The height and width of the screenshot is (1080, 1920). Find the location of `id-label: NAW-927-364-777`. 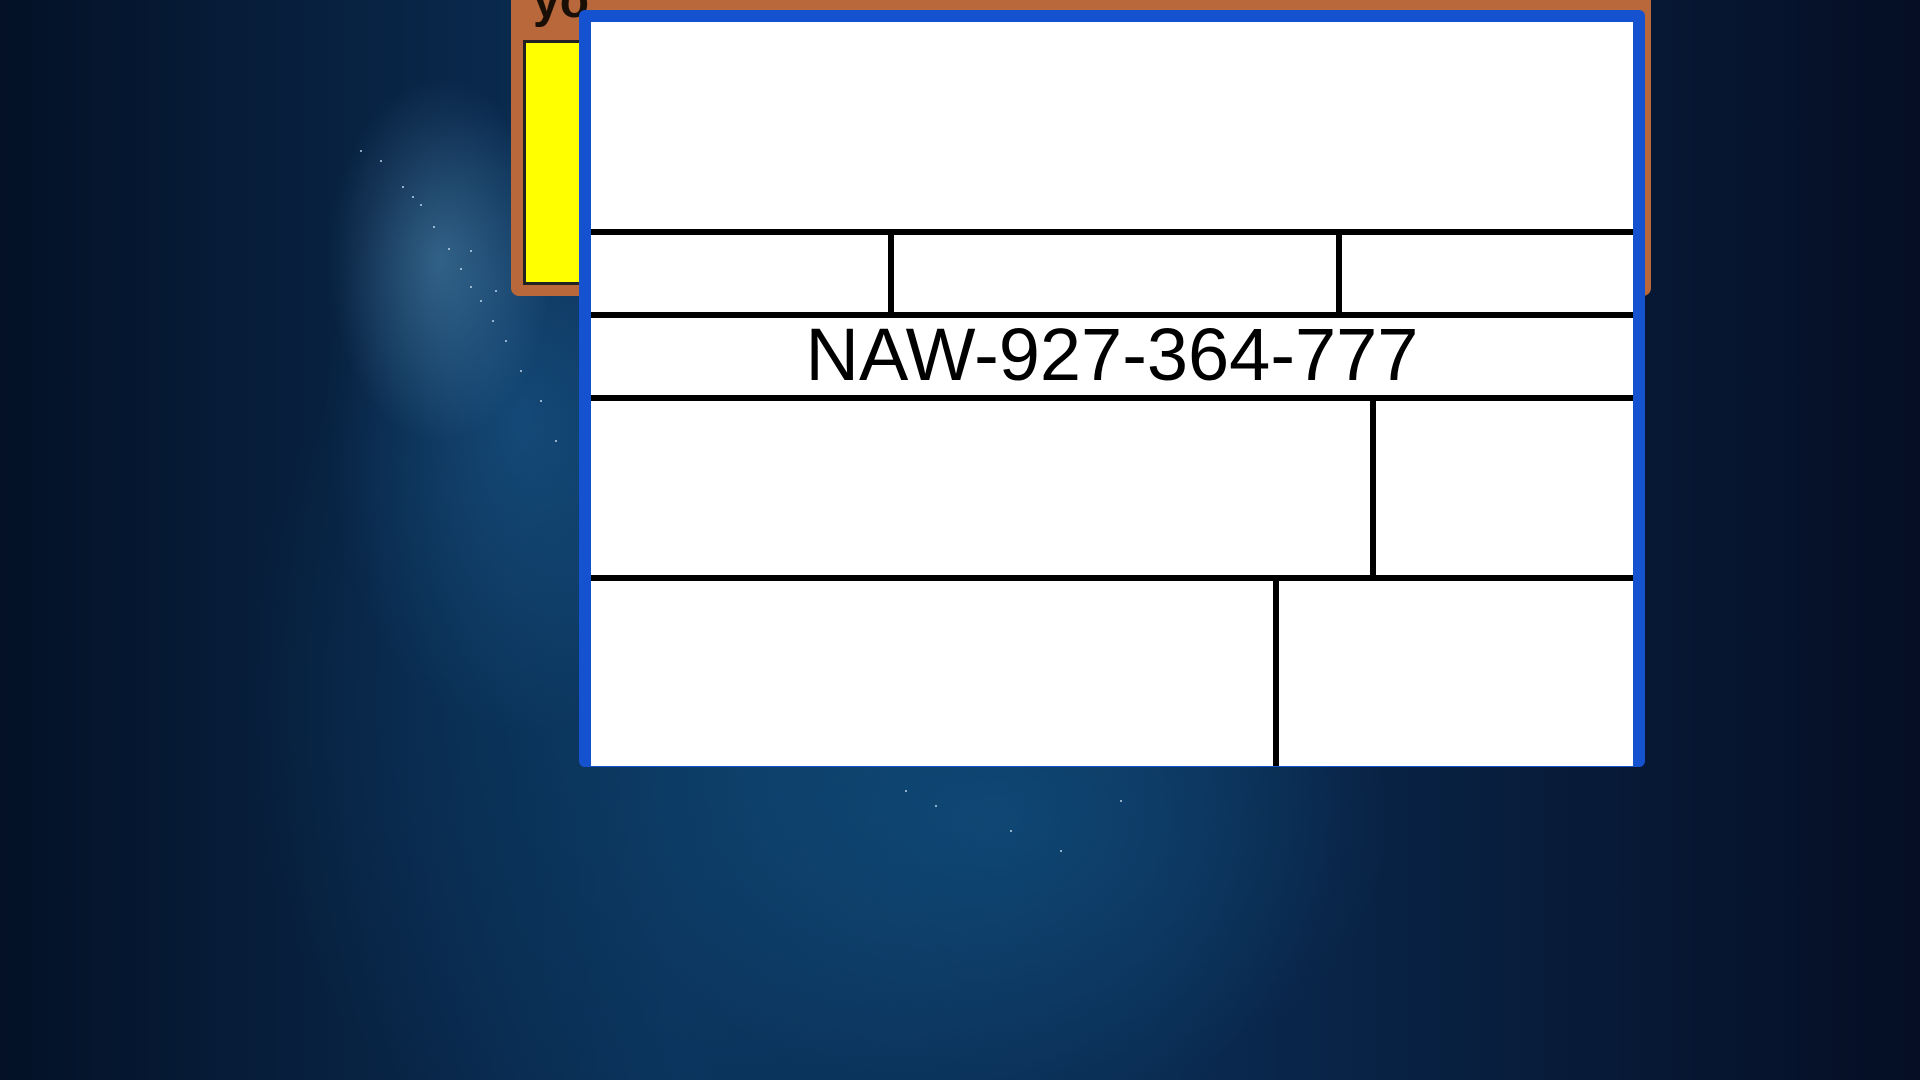

id-label: NAW-927-364-777 is located at coordinates (1112, 354).